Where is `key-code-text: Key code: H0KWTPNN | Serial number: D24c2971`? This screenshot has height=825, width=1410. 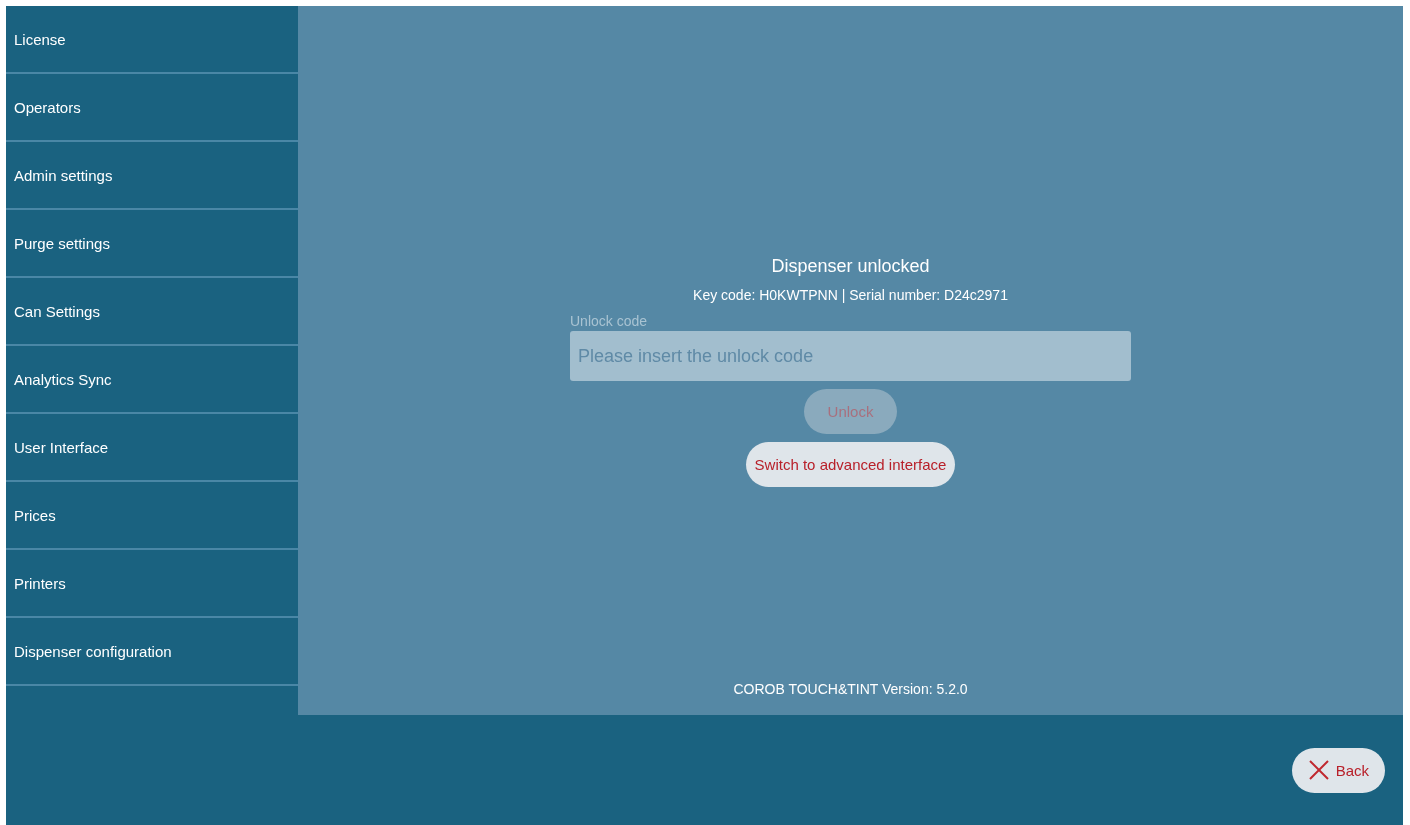 key-code-text: Key code: H0KWTPNN | Serial number: D24c2971 is located at coordinates (850, 295).